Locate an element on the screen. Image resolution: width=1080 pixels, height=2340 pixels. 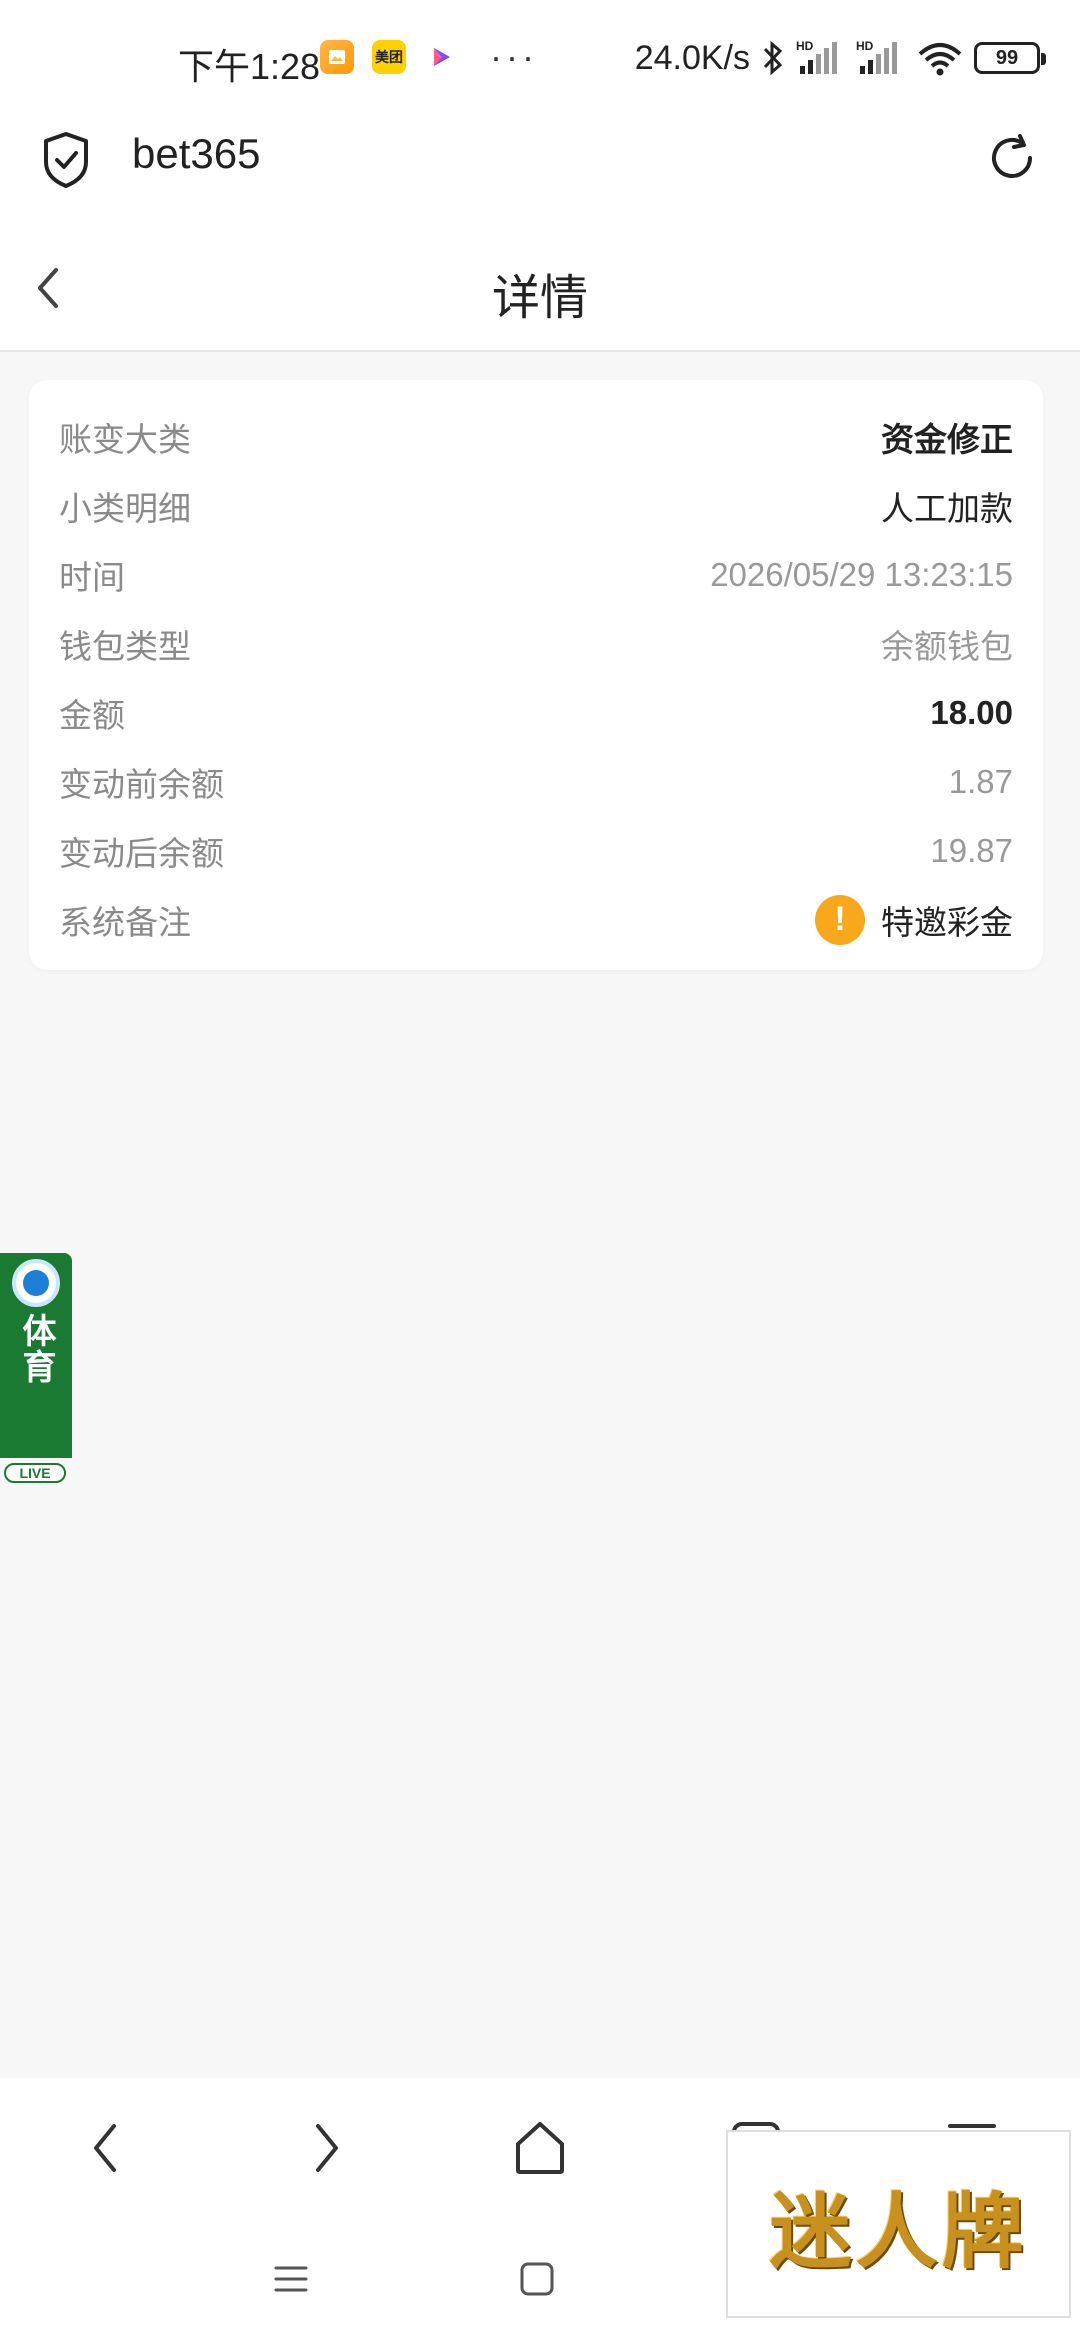
row-label: 变动后余额 is located at coordinates (141, 853).